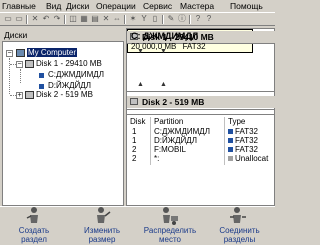 Image resolution: width=320 pixels, height=245 pixels. I want to click on back-icon: ↶, so click(46, 19).